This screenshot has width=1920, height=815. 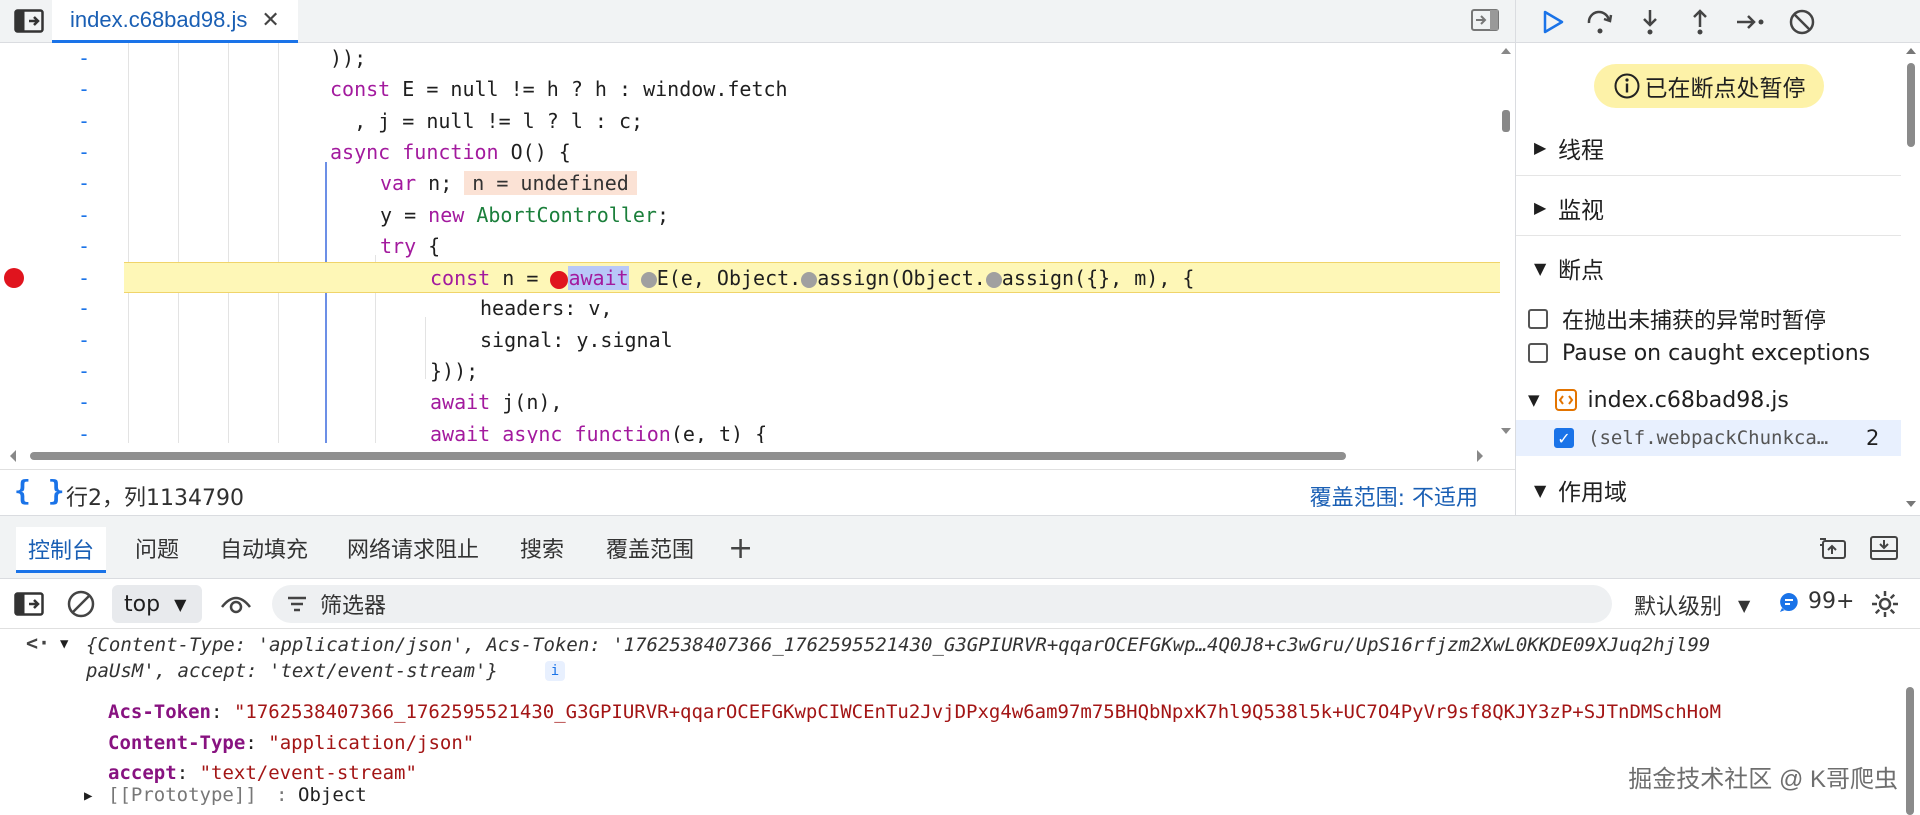 What do you see at coordinates (1708, 490) in the screenshot?
I see `scope-section-header: ▼ 作用域` at bounding box center [1708, 490].